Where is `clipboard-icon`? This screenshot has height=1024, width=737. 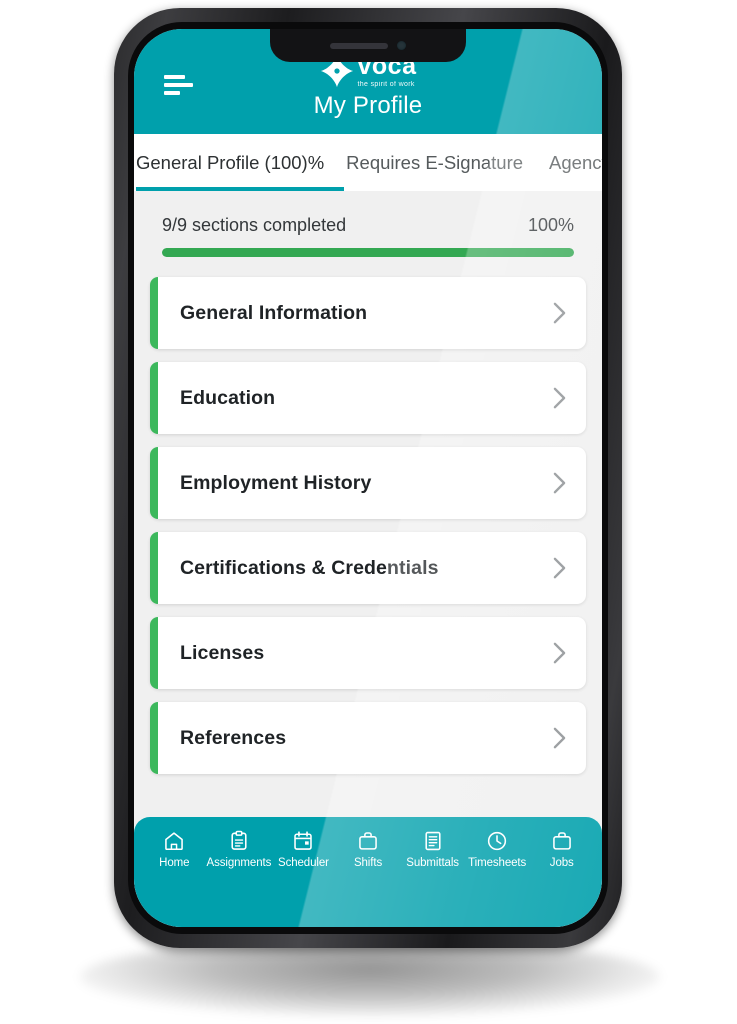 clipboard-icon is located at coordinates (239, 840).